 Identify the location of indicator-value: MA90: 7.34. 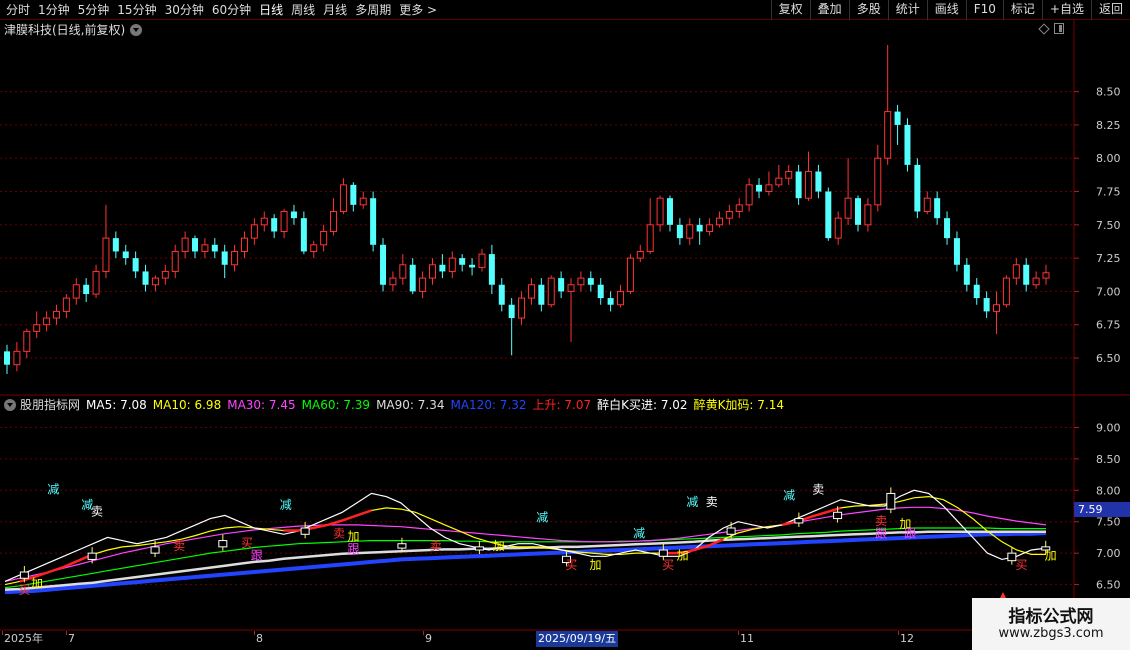
(410, 405).